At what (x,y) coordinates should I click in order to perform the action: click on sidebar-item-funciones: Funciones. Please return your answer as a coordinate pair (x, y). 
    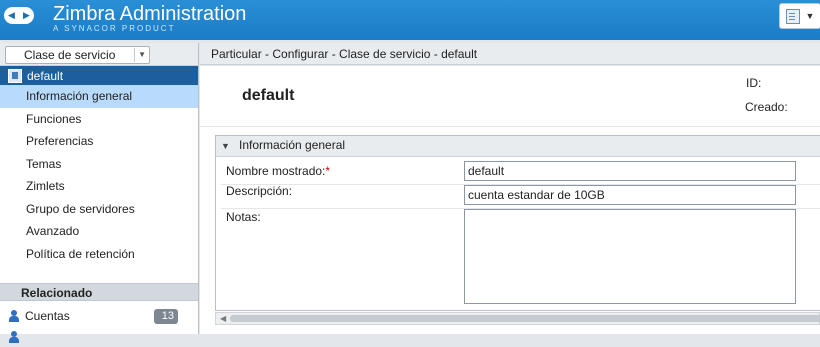
    Looking at the image, I should click on (99, 119).